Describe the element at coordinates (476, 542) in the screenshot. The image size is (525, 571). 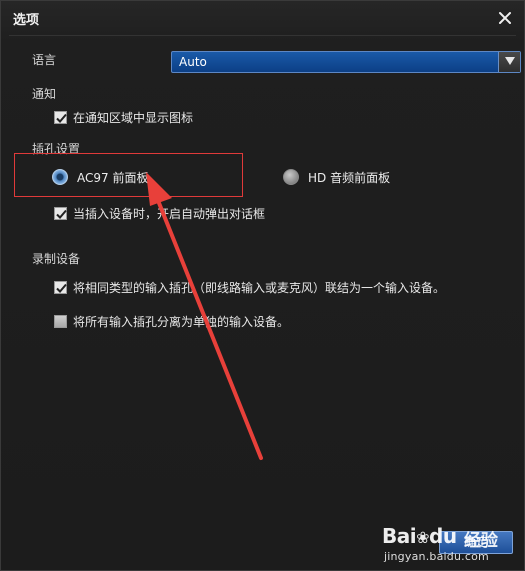
I see `ok-button: 确定` at that location.